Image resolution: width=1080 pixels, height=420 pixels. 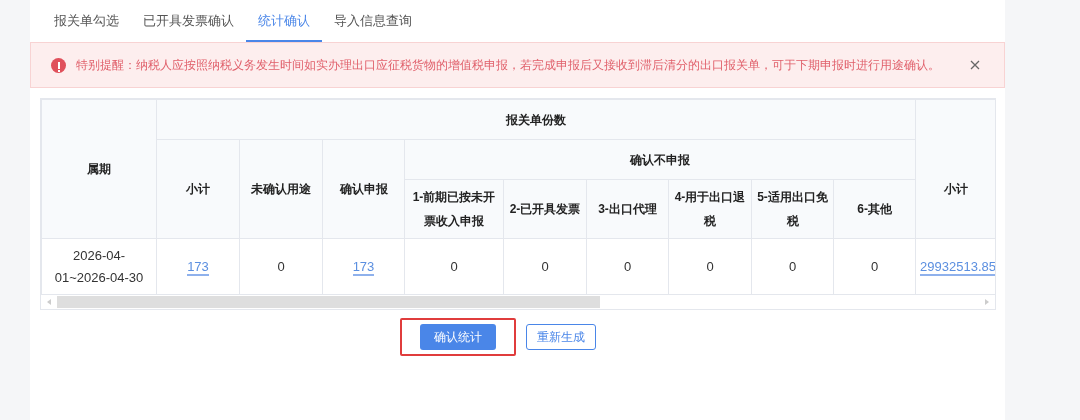 I want to click on column-header: 5-适用出口免税, so click(x=792, y=209).